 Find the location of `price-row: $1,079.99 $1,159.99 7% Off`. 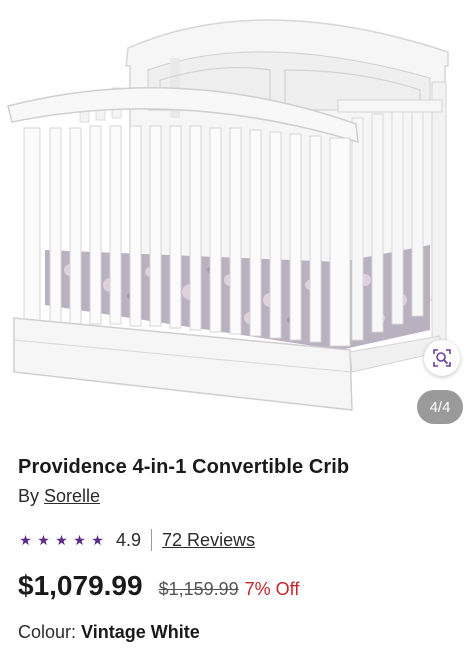

price-row: $1,079.99 $1,159.99 7% Off is located at coordinates (158, 586).